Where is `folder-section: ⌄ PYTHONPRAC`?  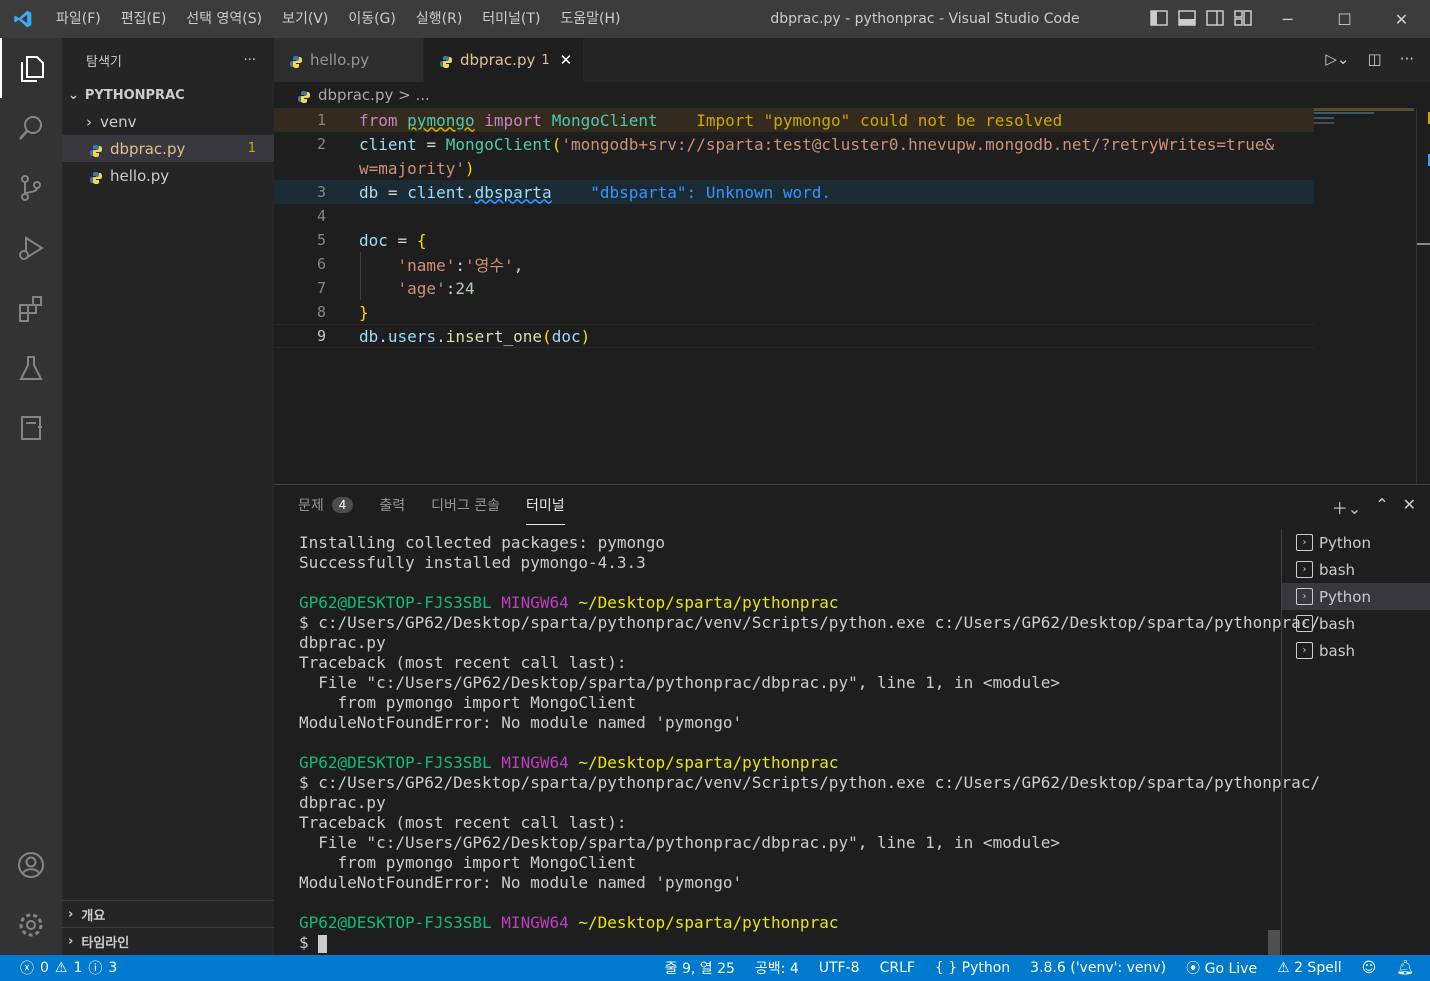
folder-section: ⌄ PYTHONPRAC is located at coordinates (168, 95).